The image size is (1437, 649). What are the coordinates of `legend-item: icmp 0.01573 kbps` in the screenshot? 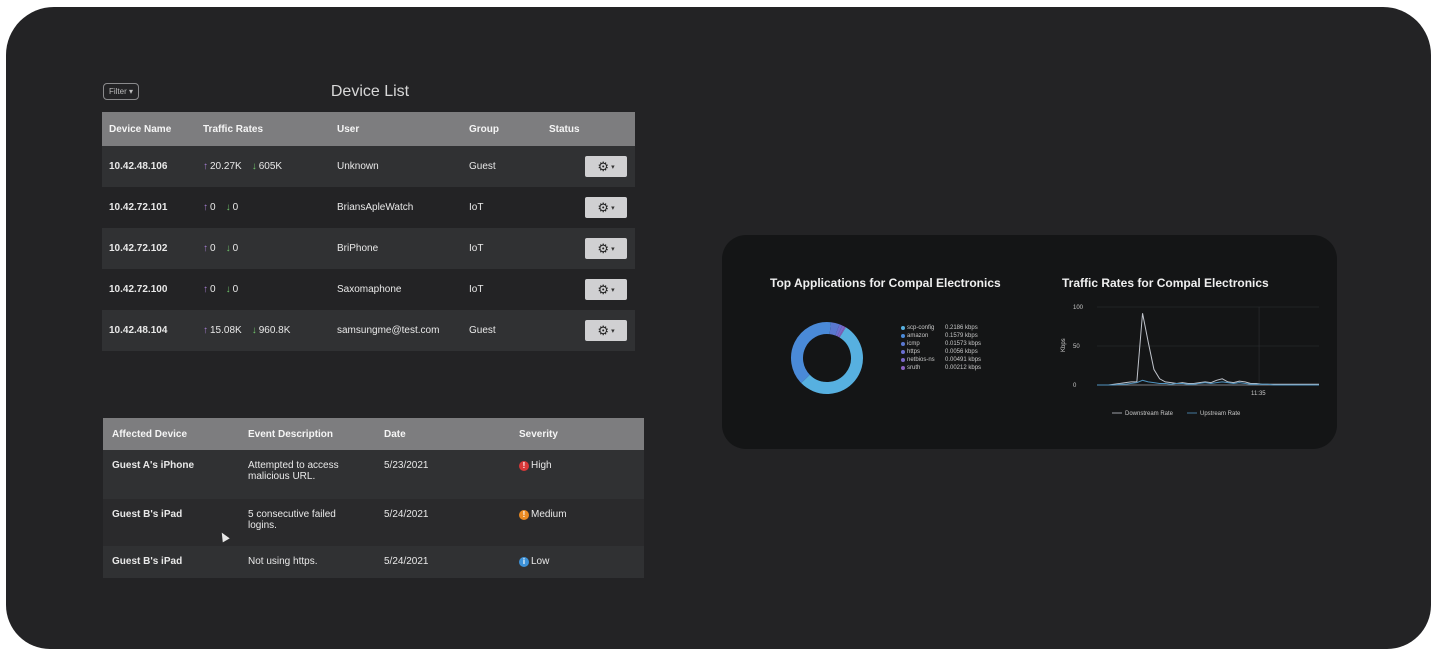 It's located at (941, 344).